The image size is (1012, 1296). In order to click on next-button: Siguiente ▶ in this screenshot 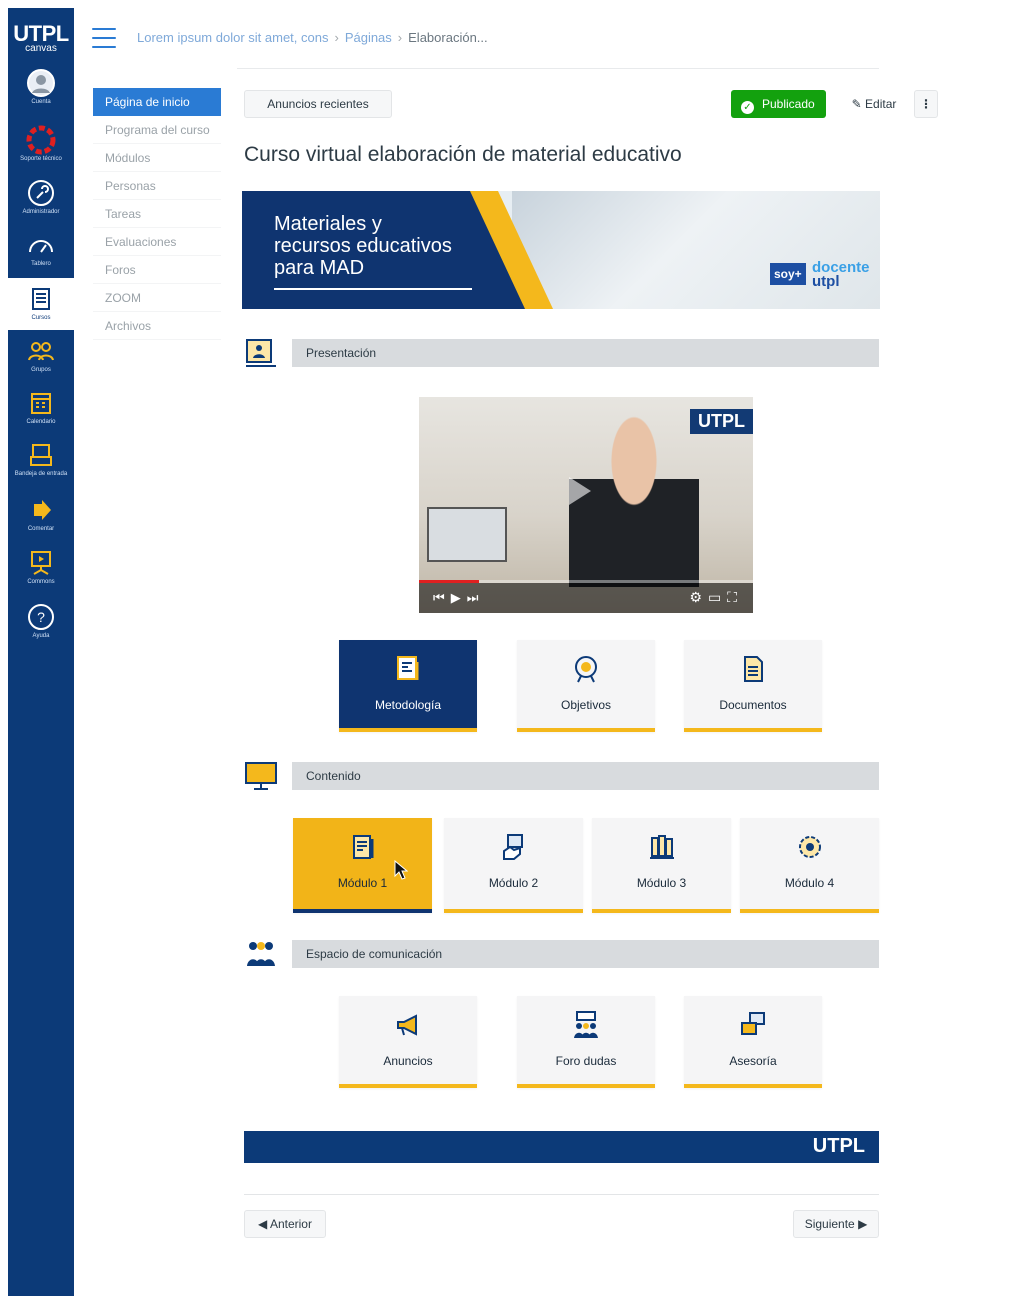, I will do `click(836, 1224)`.